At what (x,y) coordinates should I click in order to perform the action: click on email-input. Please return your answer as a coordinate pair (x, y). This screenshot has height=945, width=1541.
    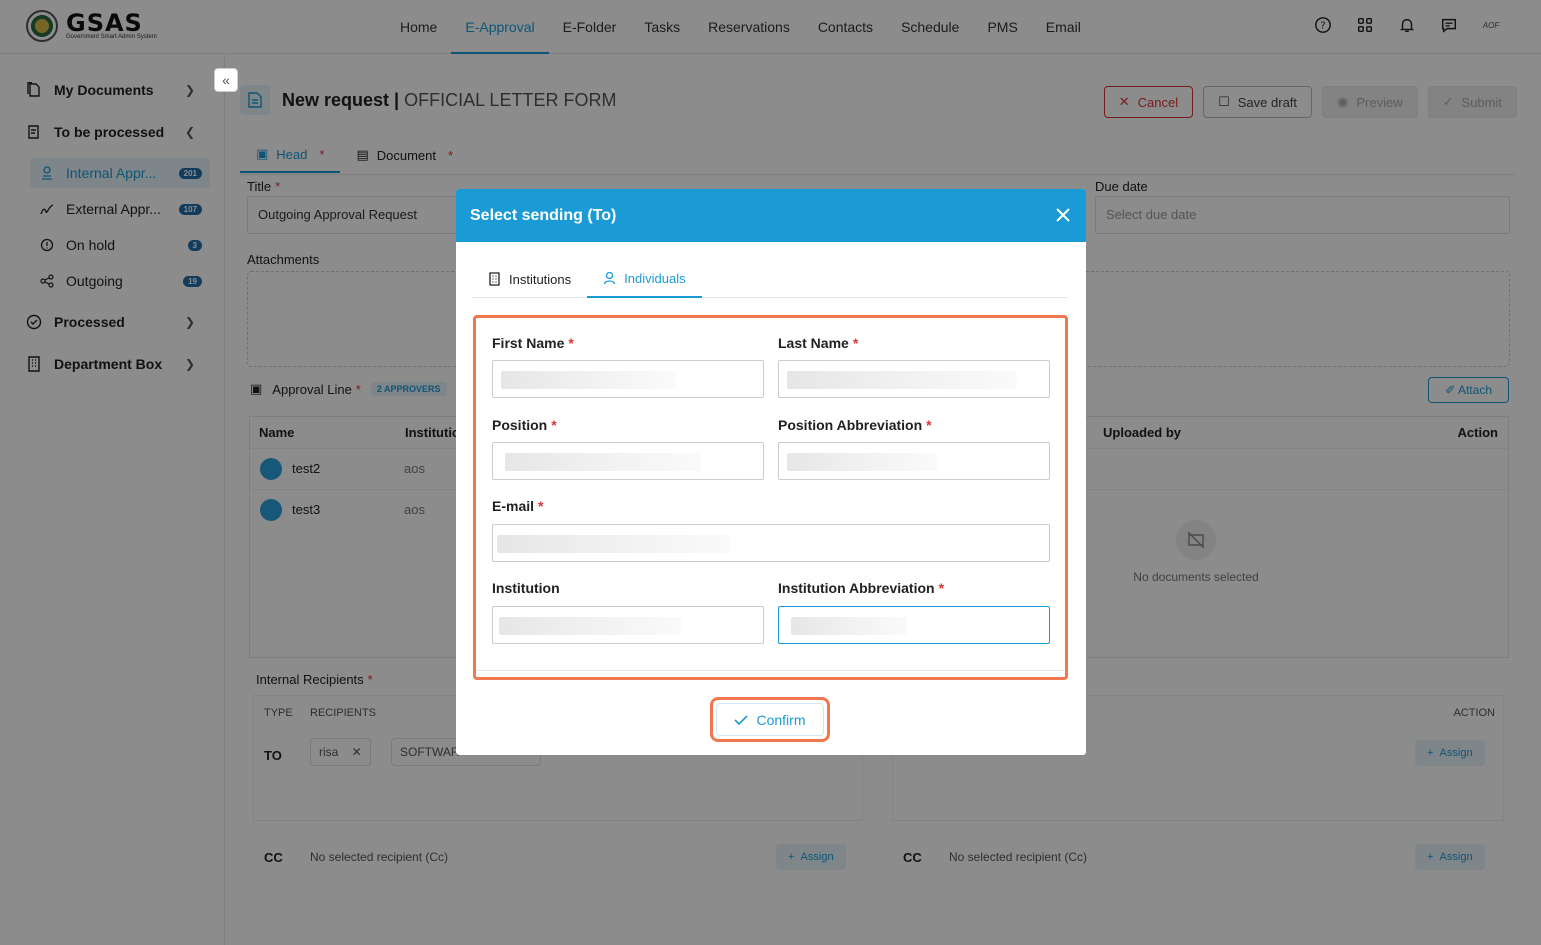
    Looking at the image, I should click on (771, 543).